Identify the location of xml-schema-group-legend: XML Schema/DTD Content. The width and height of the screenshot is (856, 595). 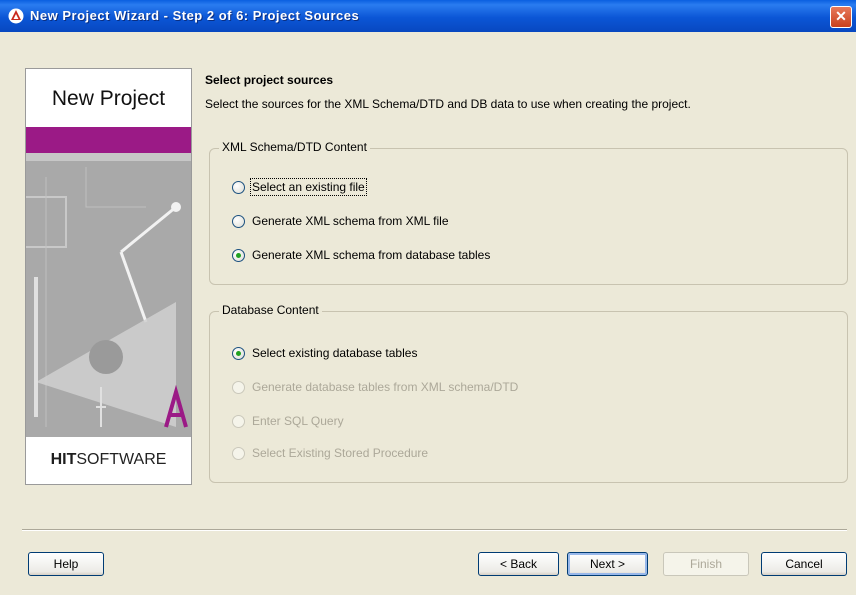
(294, 147).